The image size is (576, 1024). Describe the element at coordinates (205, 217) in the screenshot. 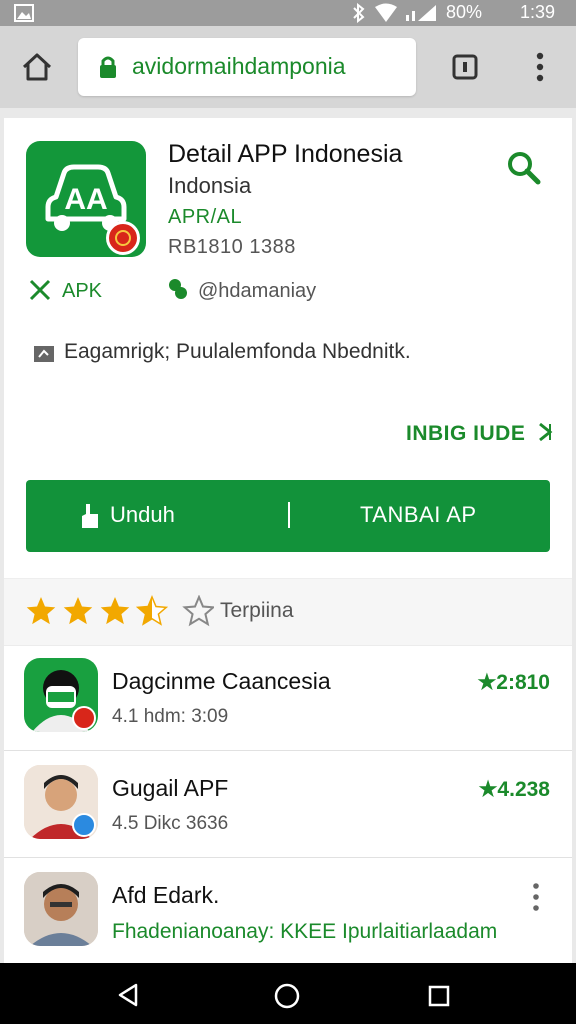

I see `app-category: APR/AL` at that location.